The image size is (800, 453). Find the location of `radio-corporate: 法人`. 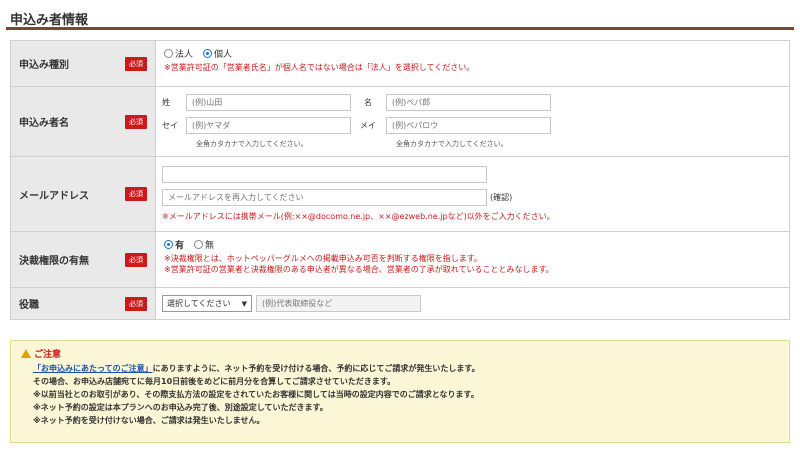

radio-corporate: 法人 is located at coordinates (178, 53).